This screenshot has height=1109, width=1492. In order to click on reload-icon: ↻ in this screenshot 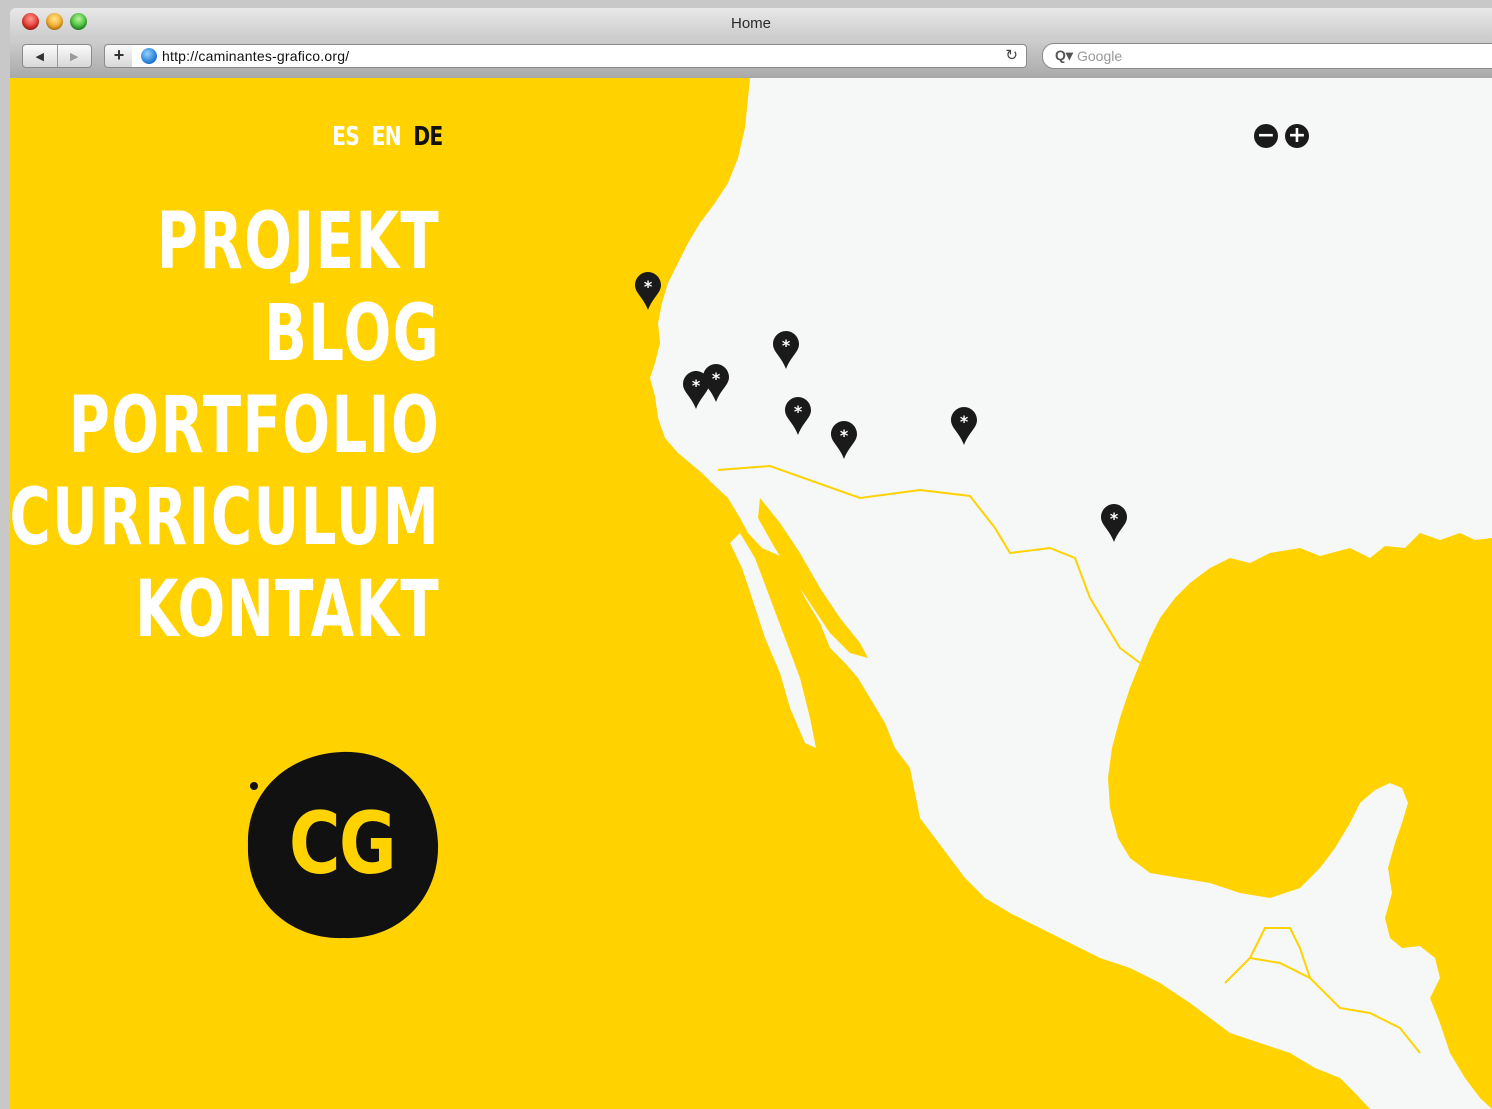, I will do `click(1011, 55)`.